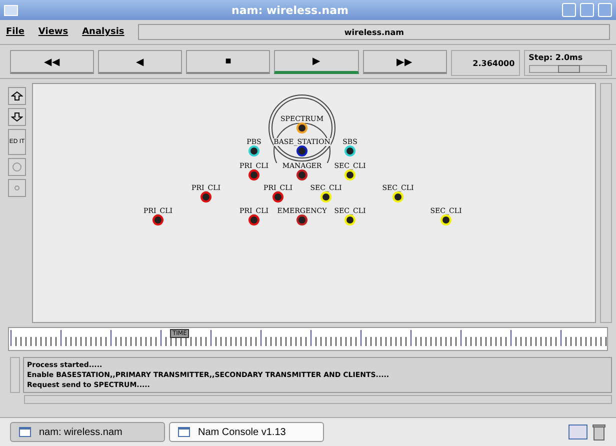  Describe the element at coordinates (290, 10) in the screenshot. I see `window-title: nam: wireless.nam` at that location.